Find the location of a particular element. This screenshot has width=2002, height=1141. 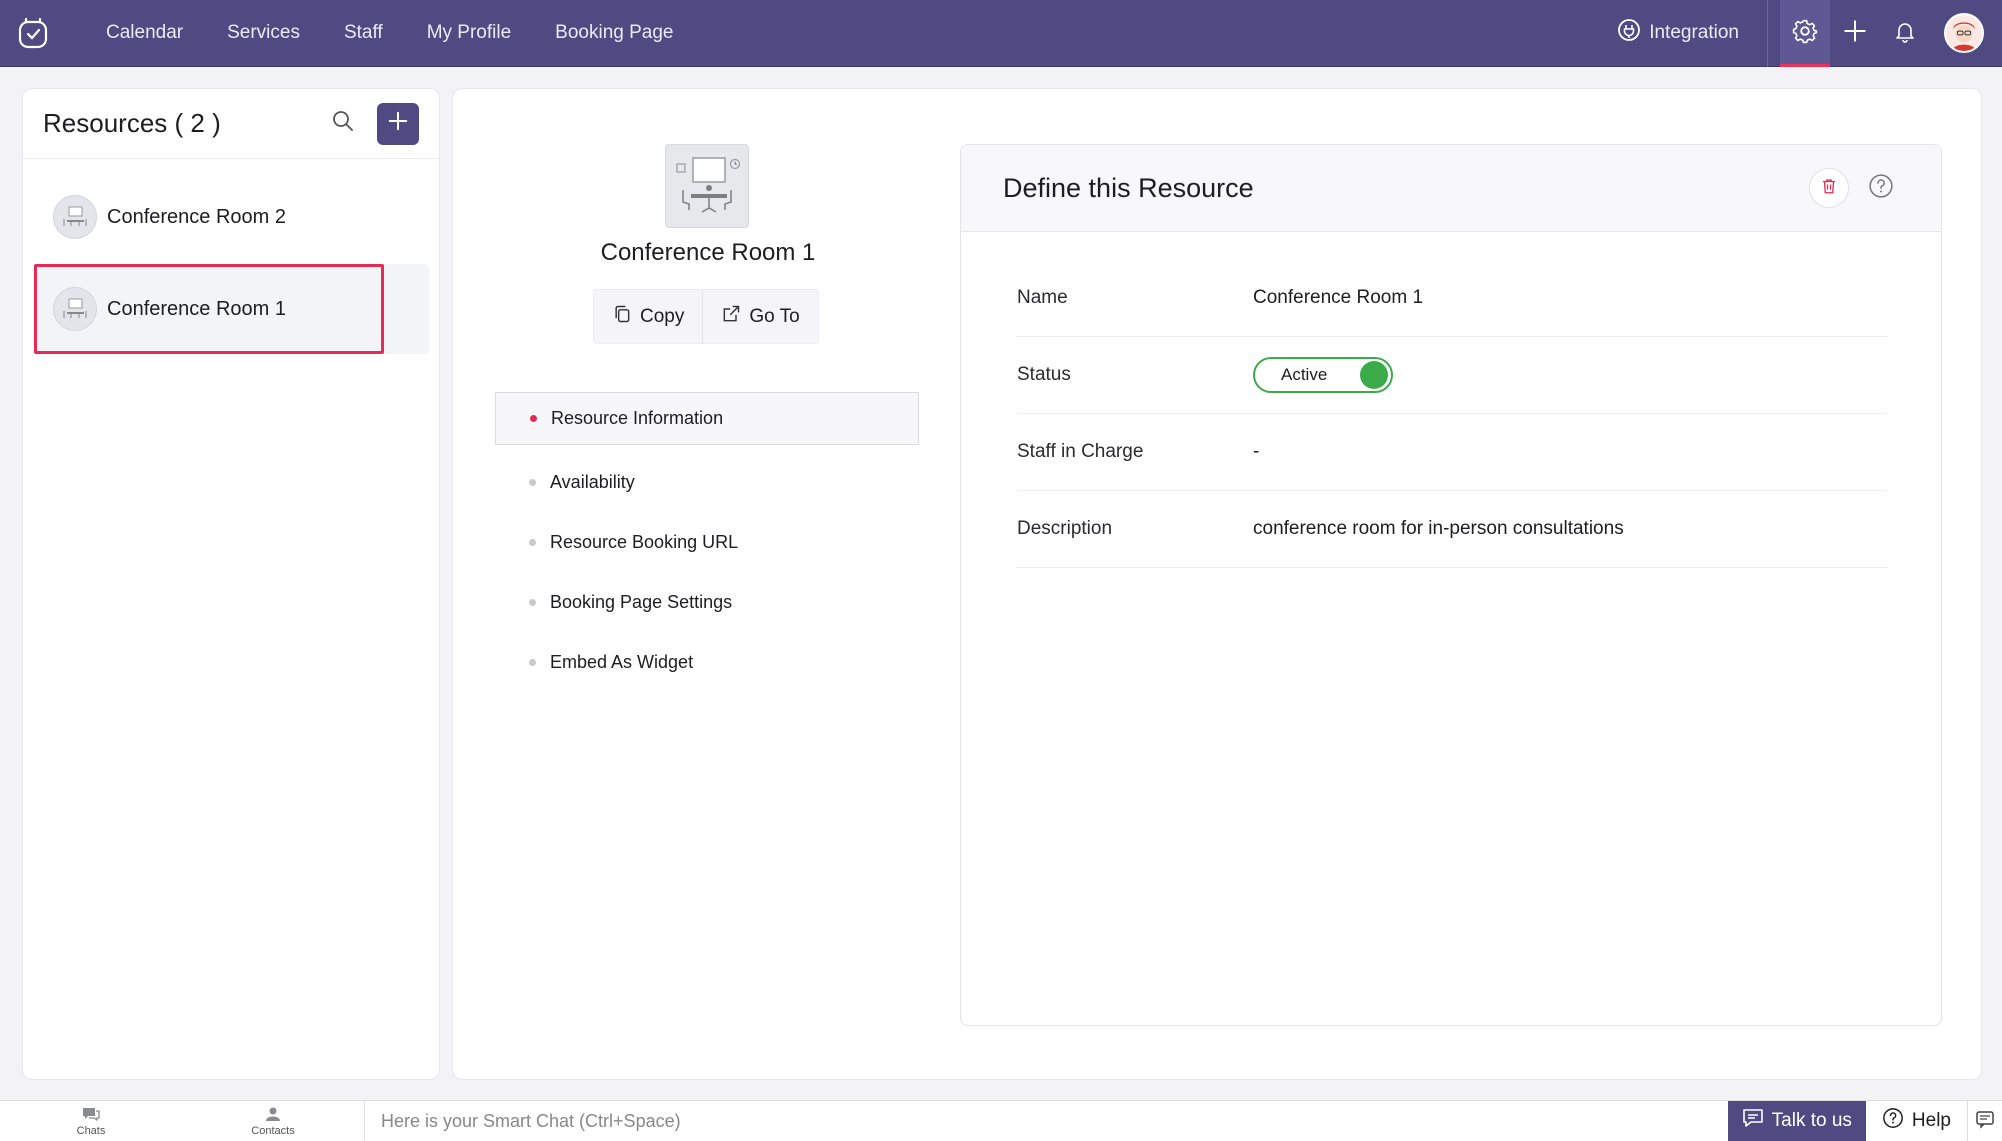

integration-link: Integration is located at coordinates (1692, 33).